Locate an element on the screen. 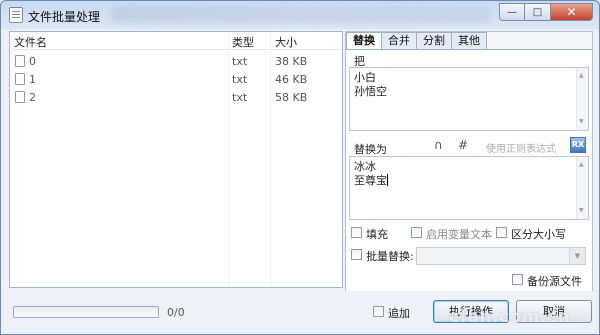  title-bar: 文件批量处理 — □ ✕ is located at coordinates (300, 15).